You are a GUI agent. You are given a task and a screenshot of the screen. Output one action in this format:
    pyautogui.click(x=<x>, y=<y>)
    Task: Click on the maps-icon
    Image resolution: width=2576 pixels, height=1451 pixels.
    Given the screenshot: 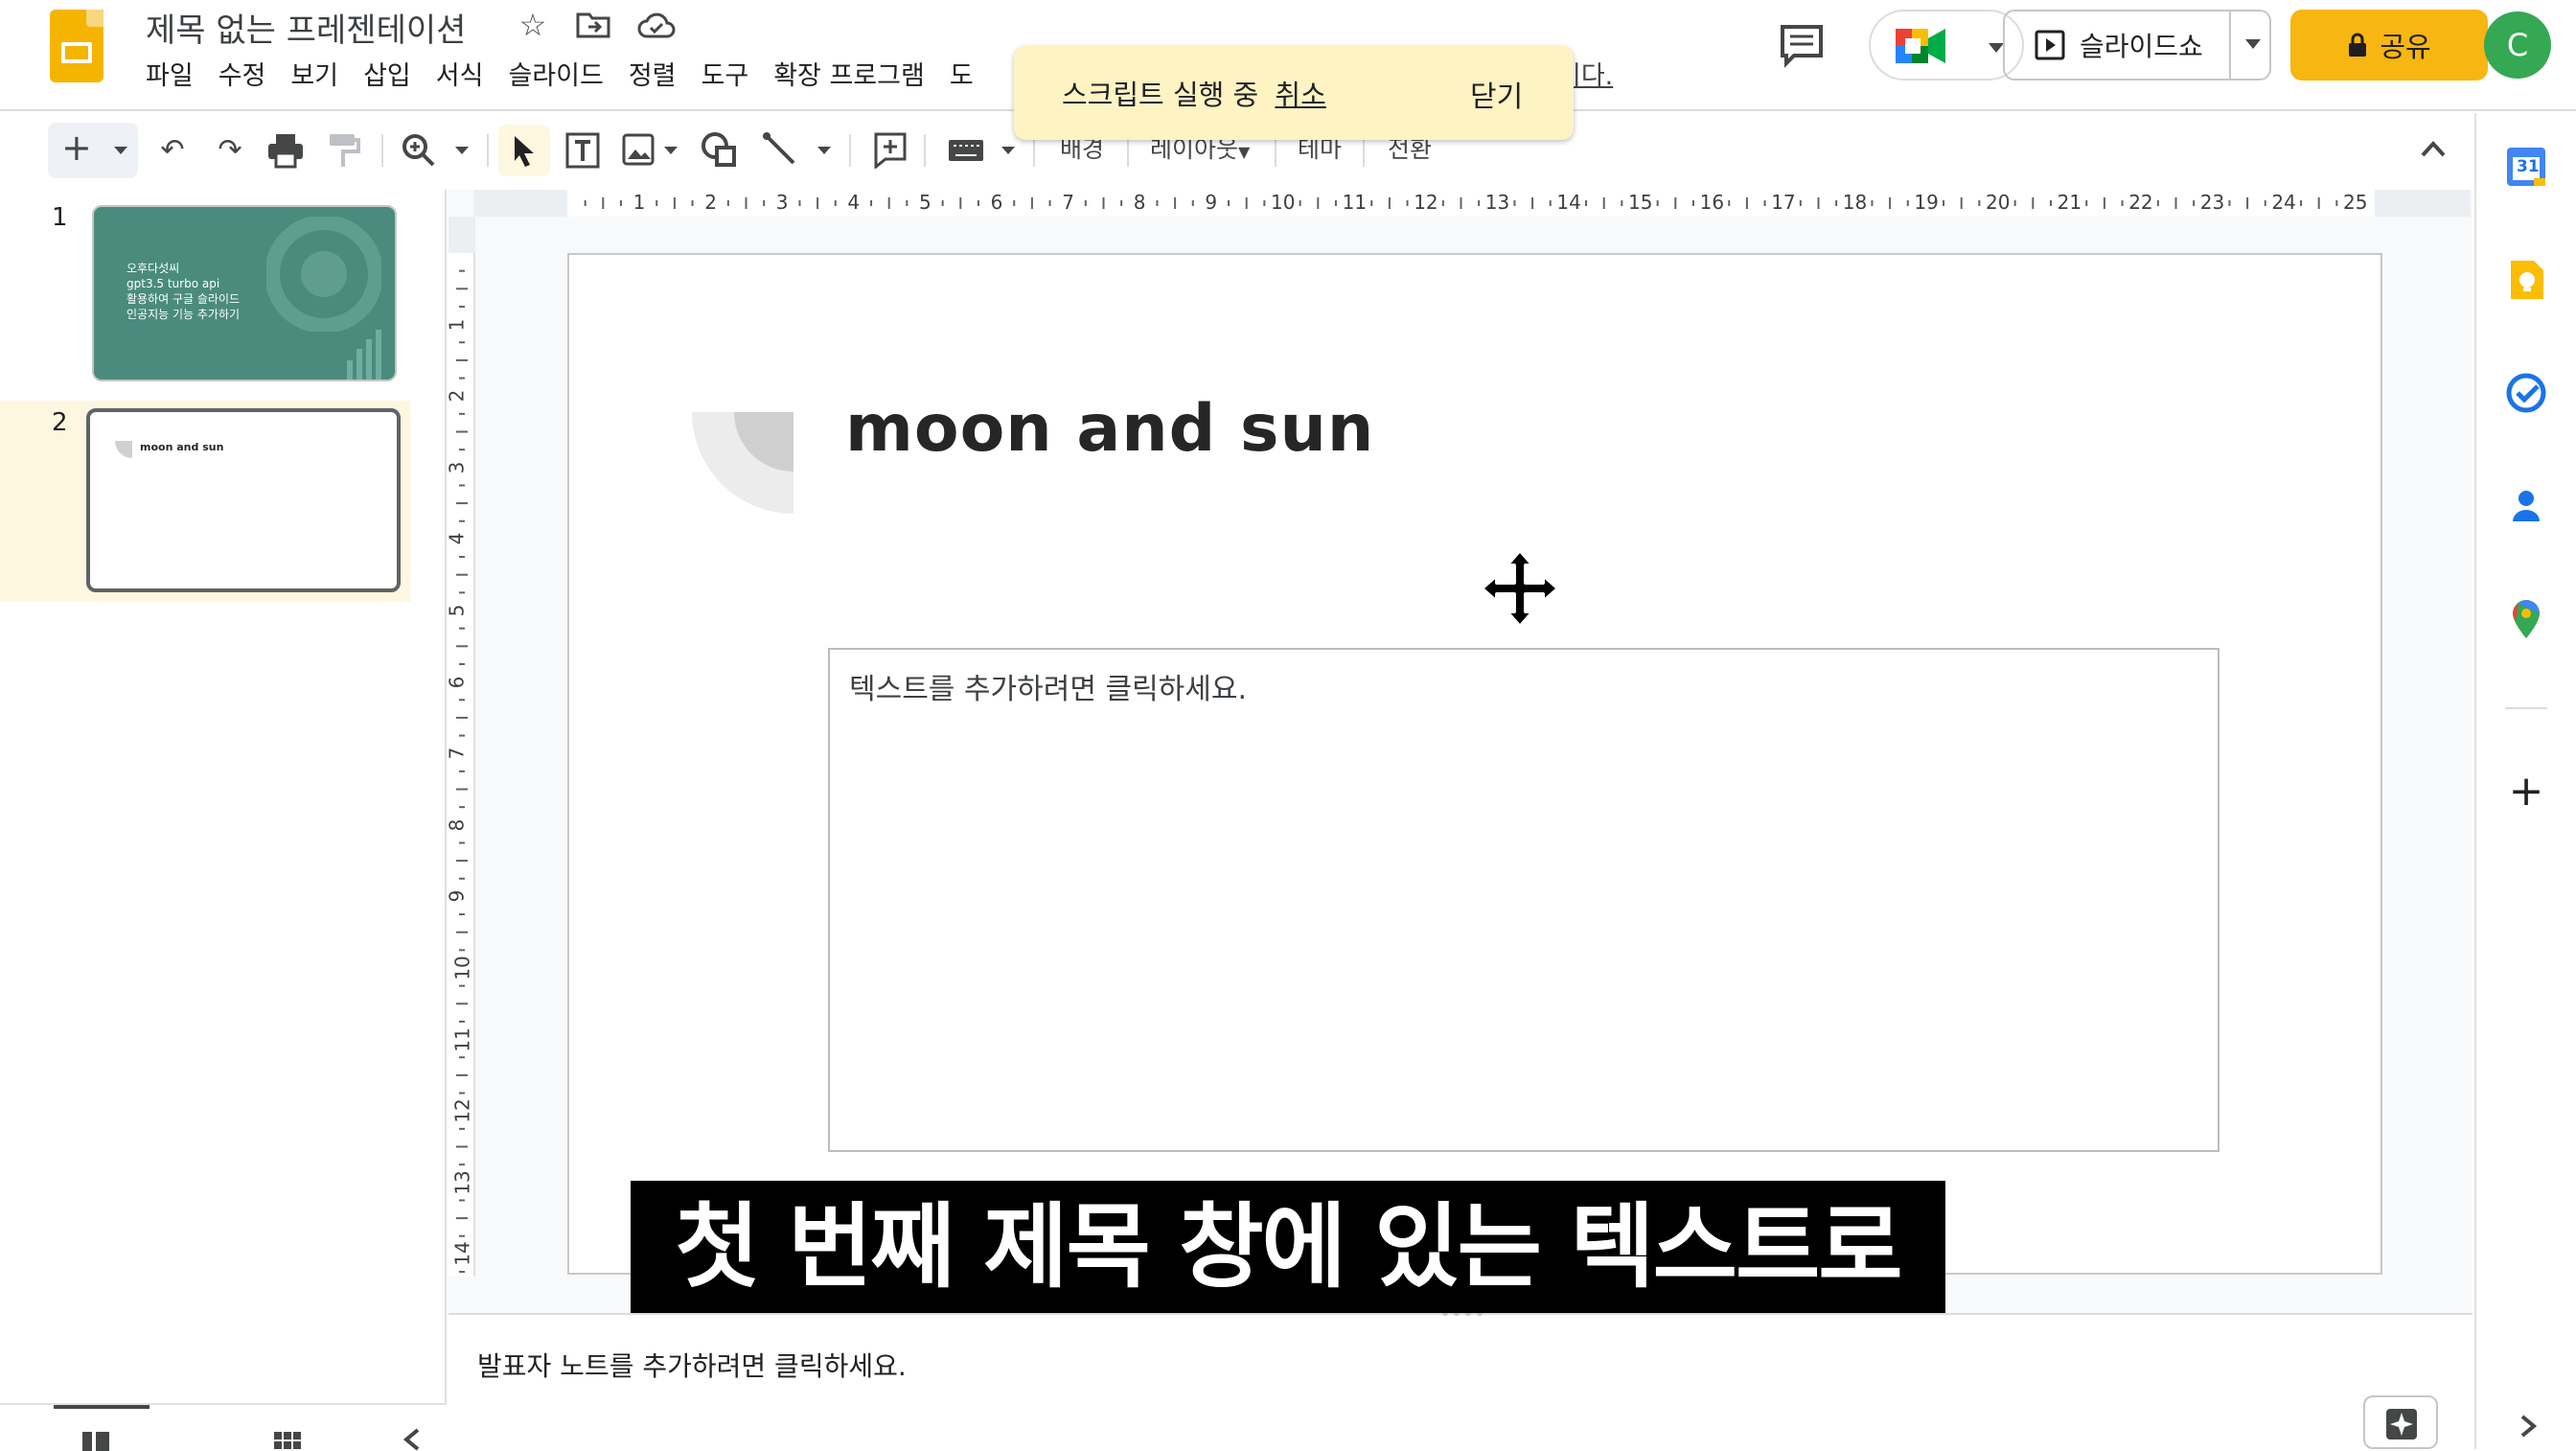 What is the action you would take?
    pyautogui.click(x=2526, y=619)
    